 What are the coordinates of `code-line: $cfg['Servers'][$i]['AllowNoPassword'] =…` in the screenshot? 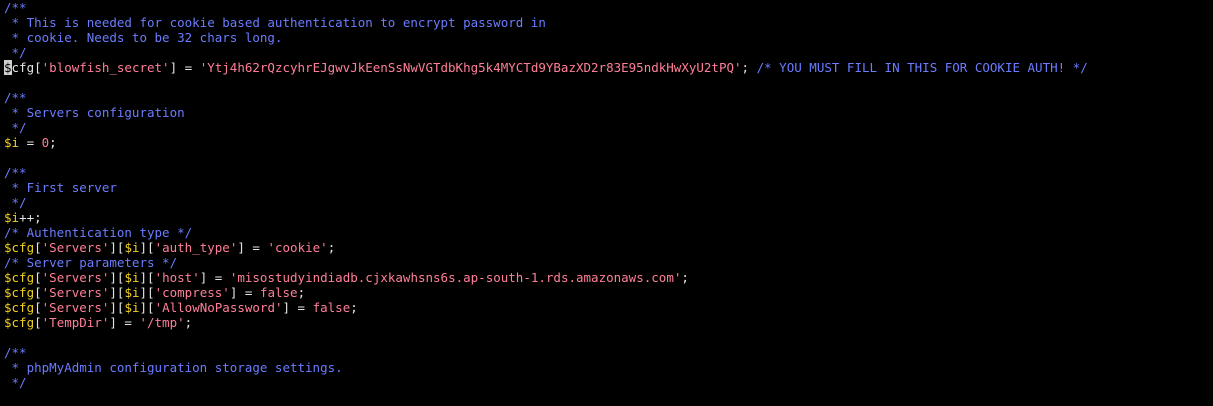 It's located at (606, 307).